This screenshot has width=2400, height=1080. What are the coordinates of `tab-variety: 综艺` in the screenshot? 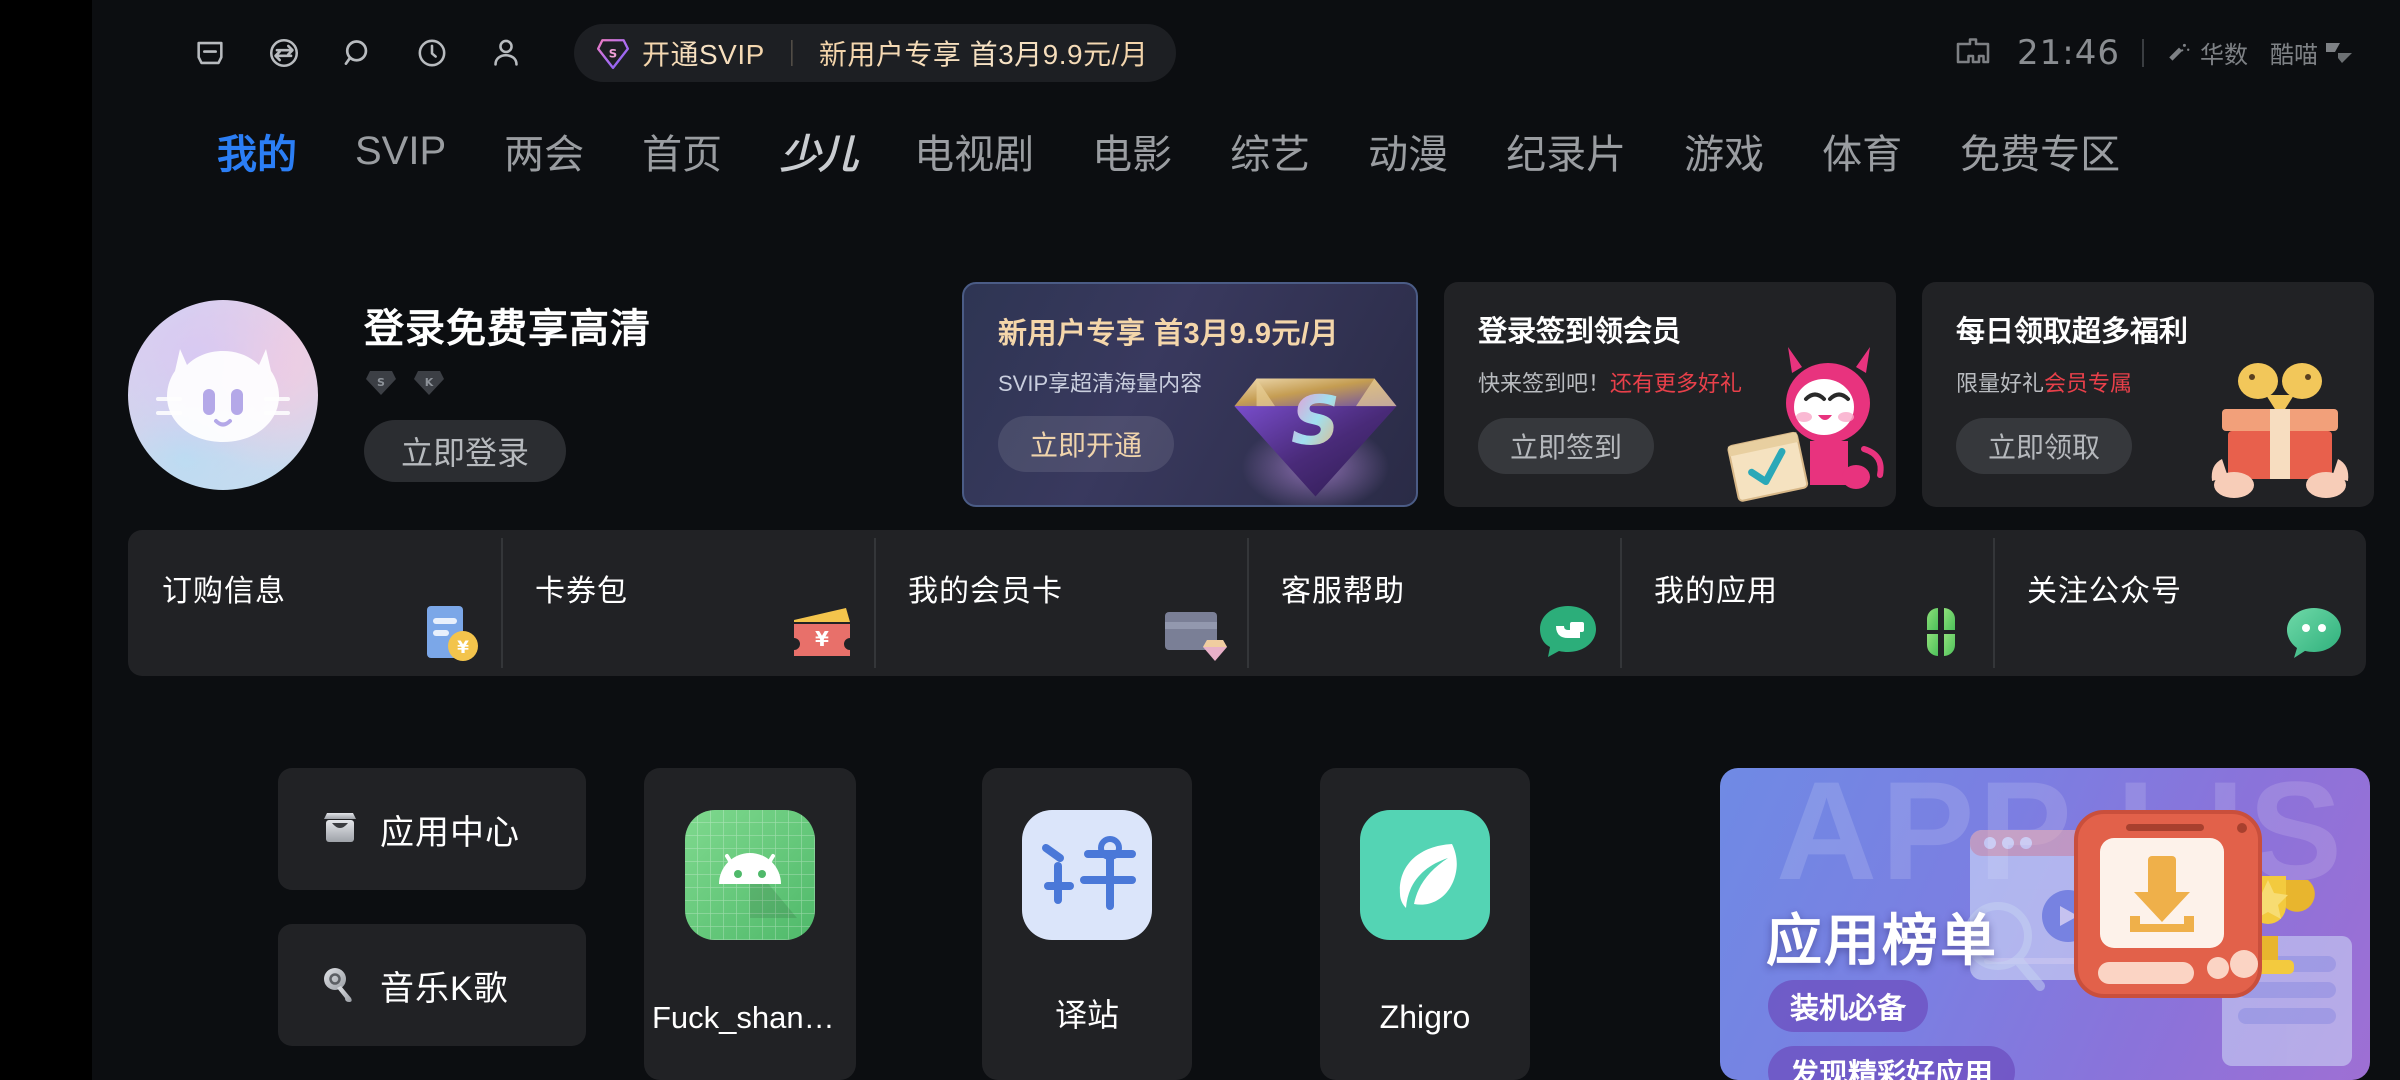 It's located at (1270, 151).